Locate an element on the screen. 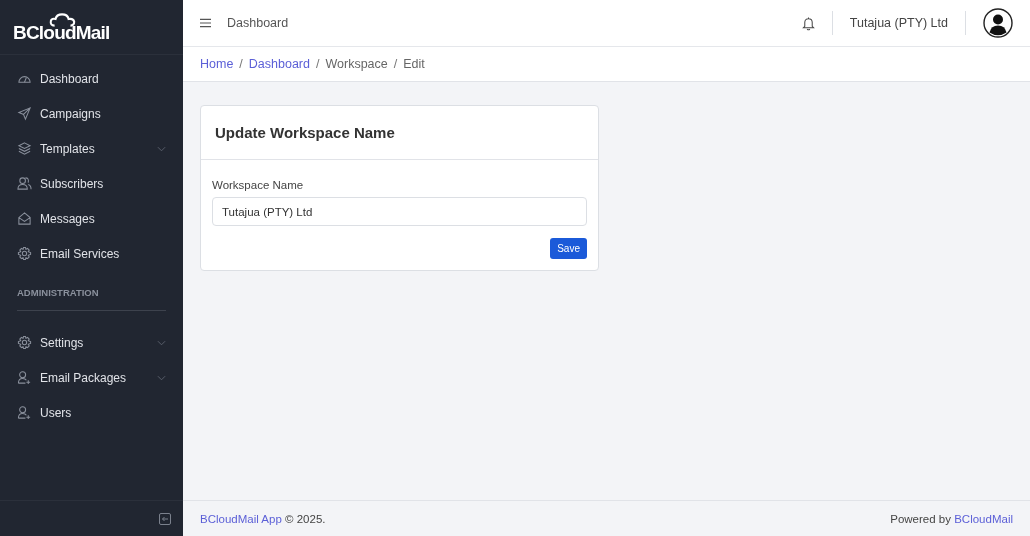  powered-by-link: BCloudMail is located at coordinates (983, 518).